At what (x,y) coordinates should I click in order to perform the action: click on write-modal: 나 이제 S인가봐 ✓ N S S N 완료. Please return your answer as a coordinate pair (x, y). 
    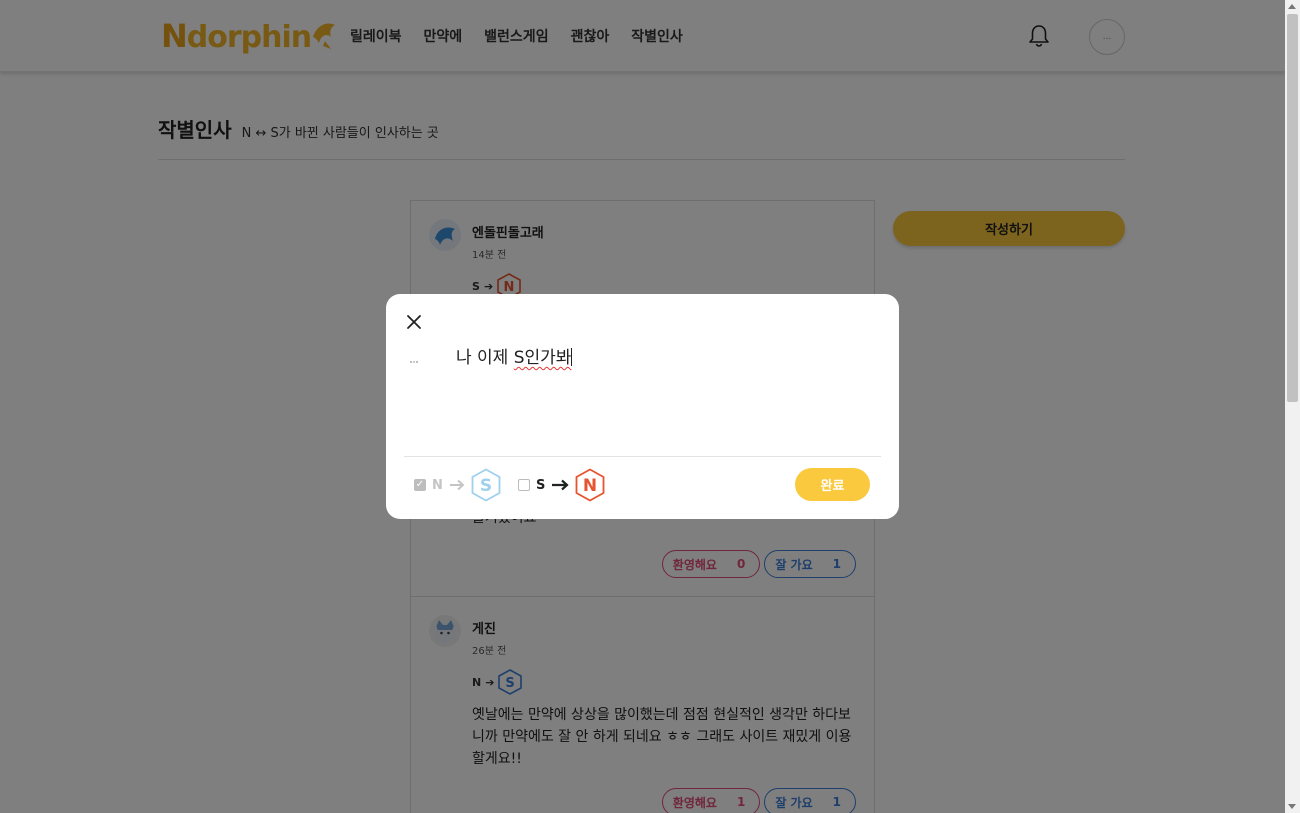
    Looking at the image, I should click on (642, 406).